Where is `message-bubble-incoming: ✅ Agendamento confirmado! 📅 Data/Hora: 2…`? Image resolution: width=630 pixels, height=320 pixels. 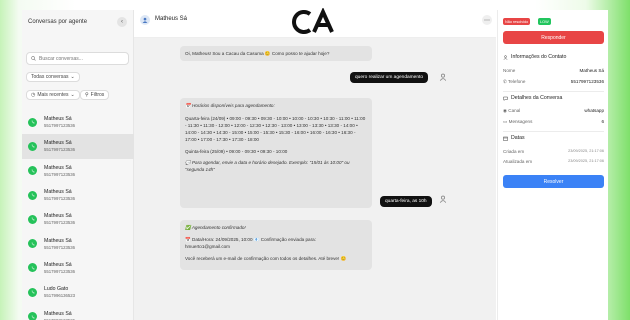
message-bubble-incoming: ✅ Agendamento confirmado! 📅 Data/Hora: 2… is located at coordinates (276, 245).